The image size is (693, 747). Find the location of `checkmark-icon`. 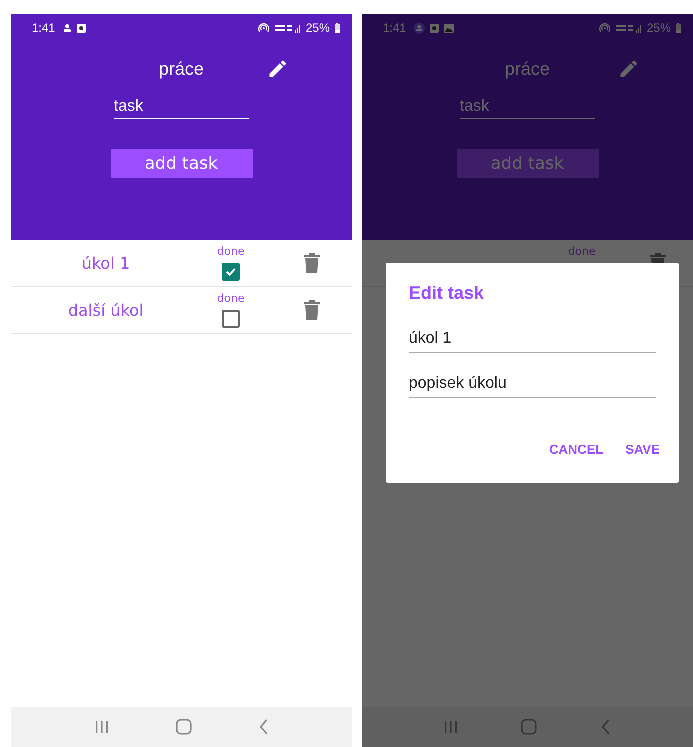

checkmark-icon is located at coordinates (231, 272).